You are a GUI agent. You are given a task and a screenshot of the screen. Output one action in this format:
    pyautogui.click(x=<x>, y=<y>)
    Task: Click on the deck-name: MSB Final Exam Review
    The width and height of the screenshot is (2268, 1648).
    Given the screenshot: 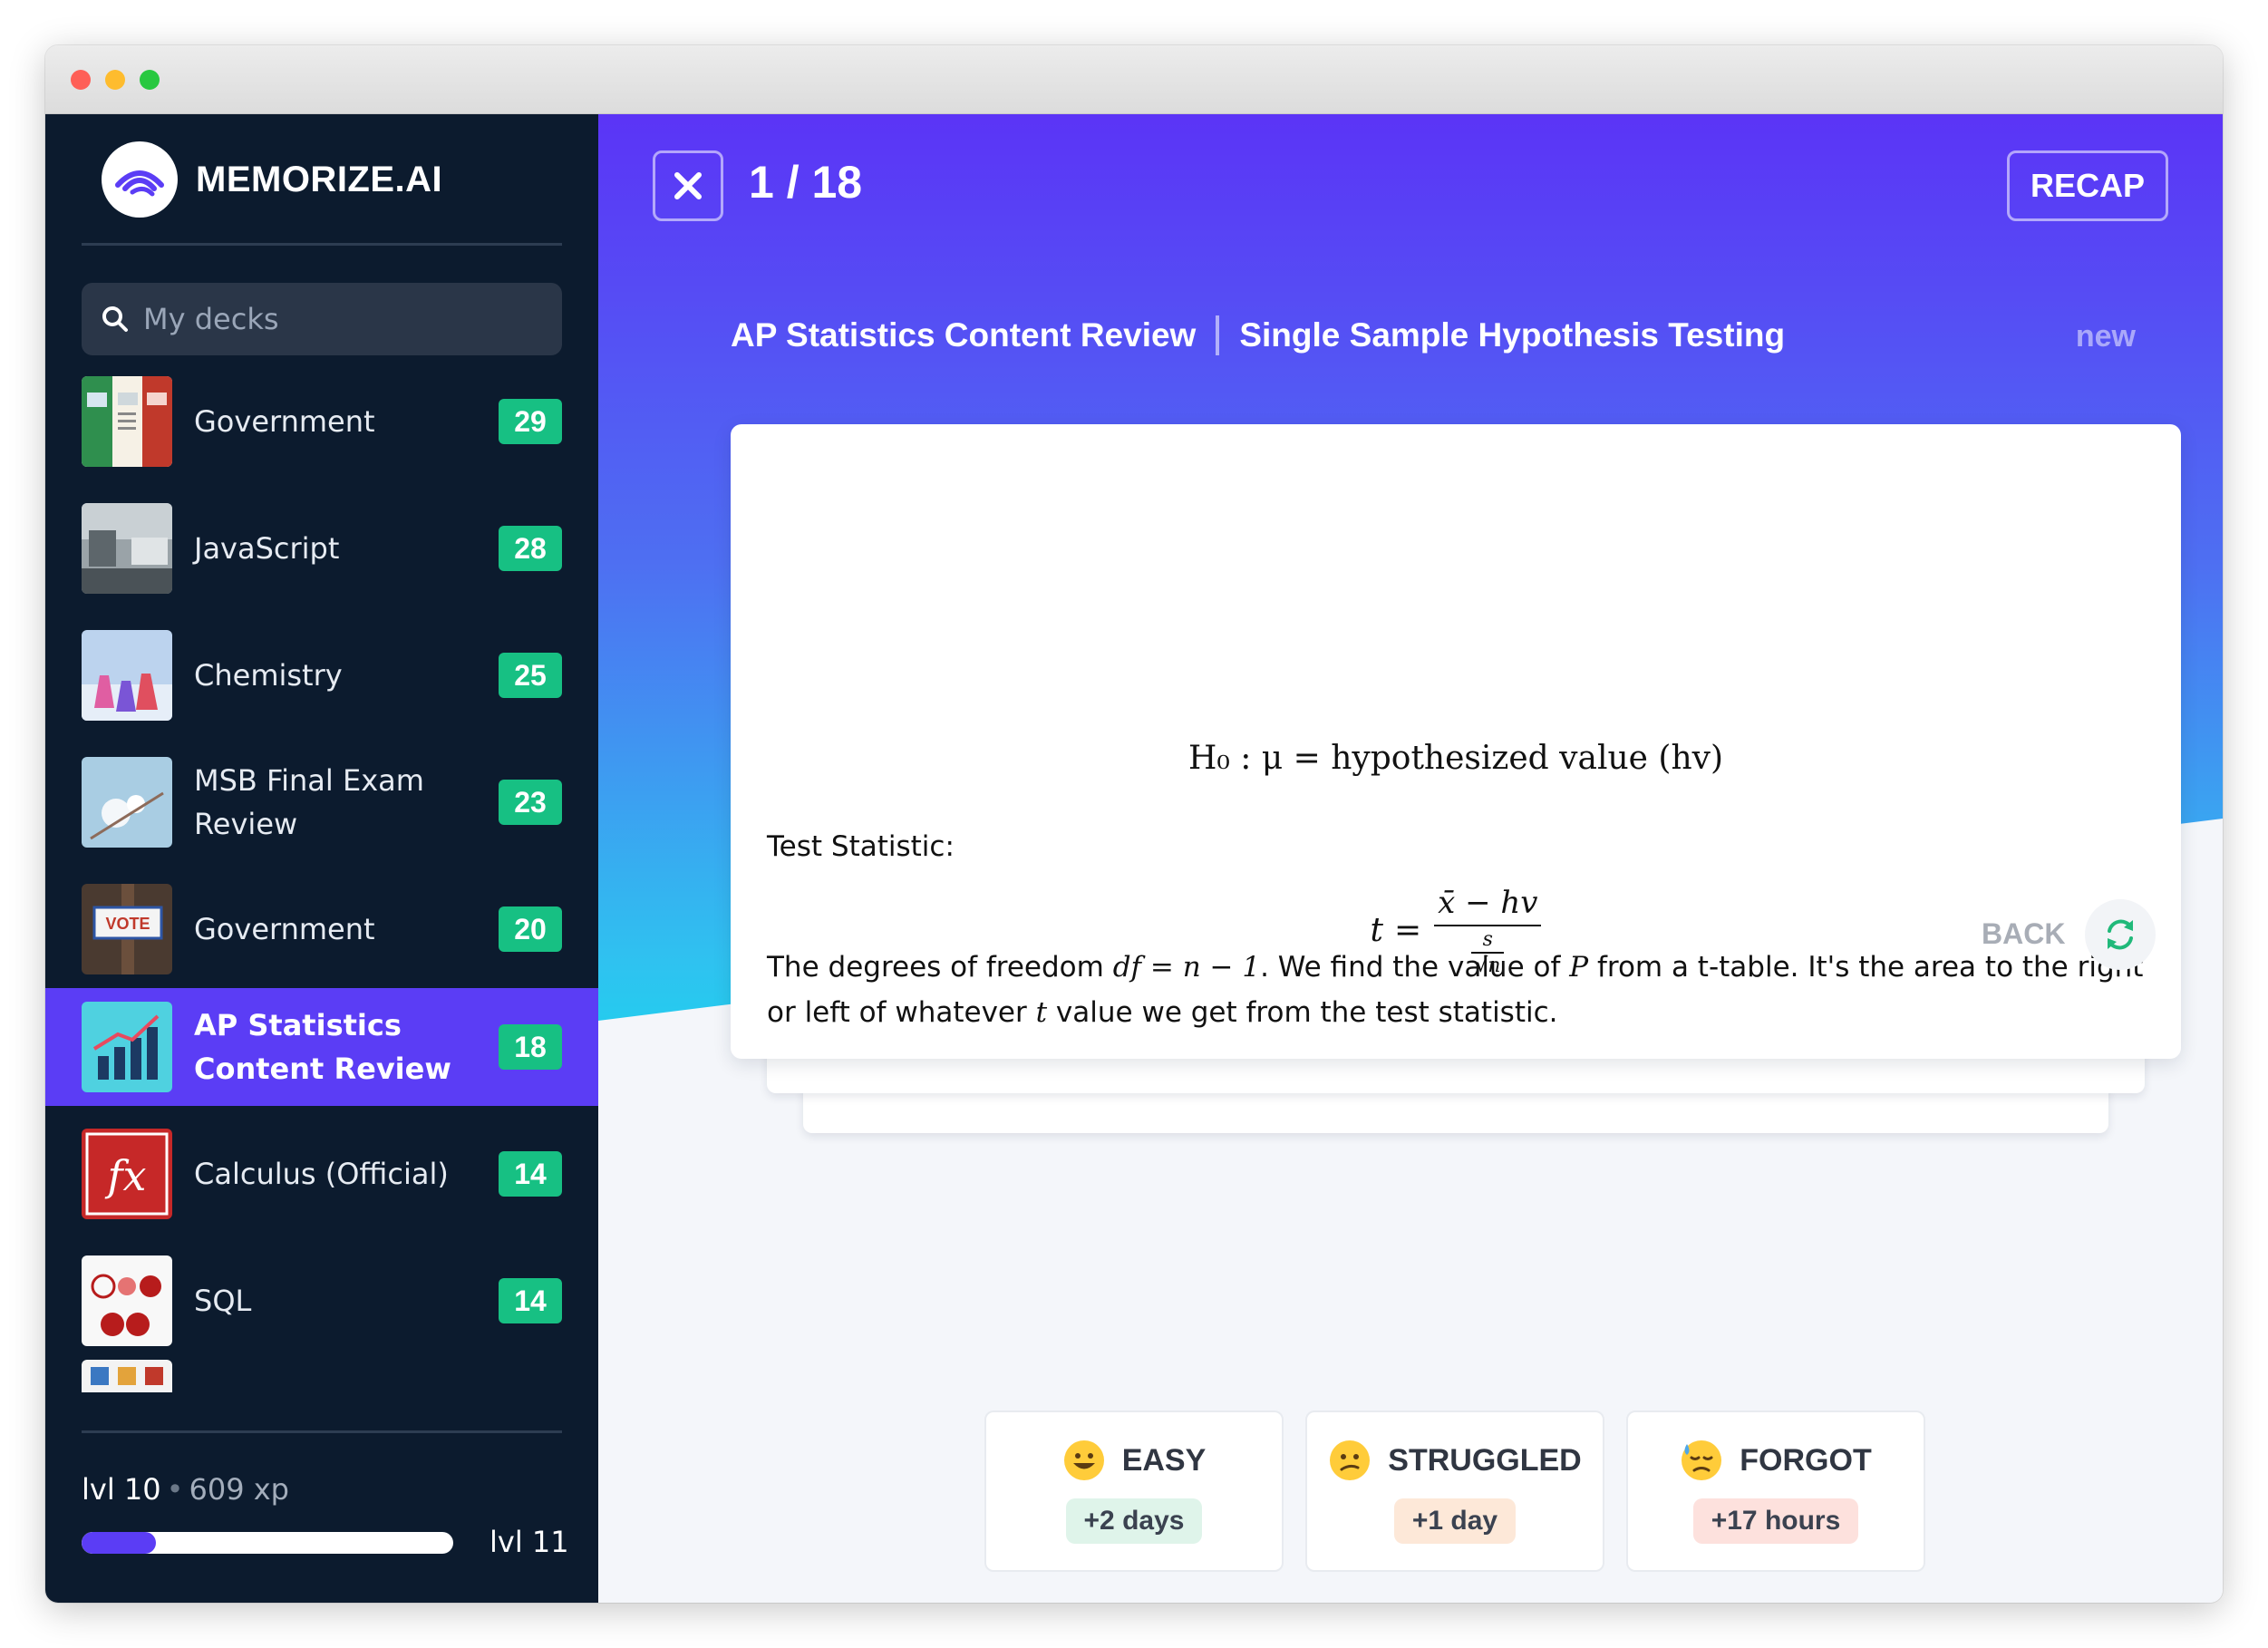 What is the action you would take?
    pyautogui.click(x=309, y=802)
    